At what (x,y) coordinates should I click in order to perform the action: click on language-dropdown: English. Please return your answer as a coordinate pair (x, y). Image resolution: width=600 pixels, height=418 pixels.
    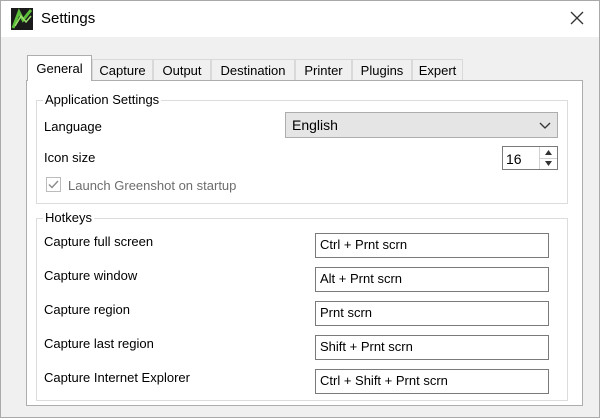
    Looking at the image, I should click on (421, 125).